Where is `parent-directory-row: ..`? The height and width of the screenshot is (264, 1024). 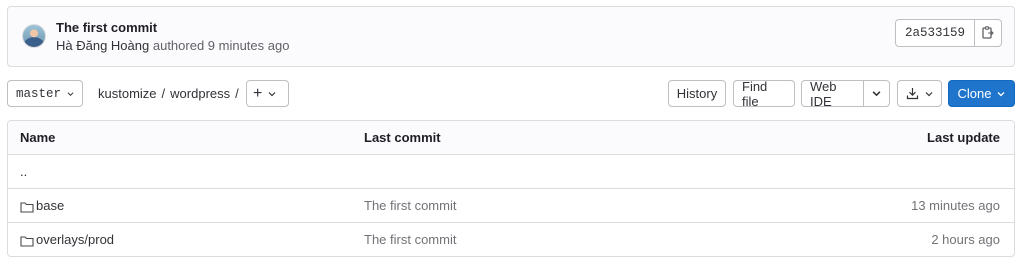 parent-directory-row: .. is located at coordinates (511, 172).